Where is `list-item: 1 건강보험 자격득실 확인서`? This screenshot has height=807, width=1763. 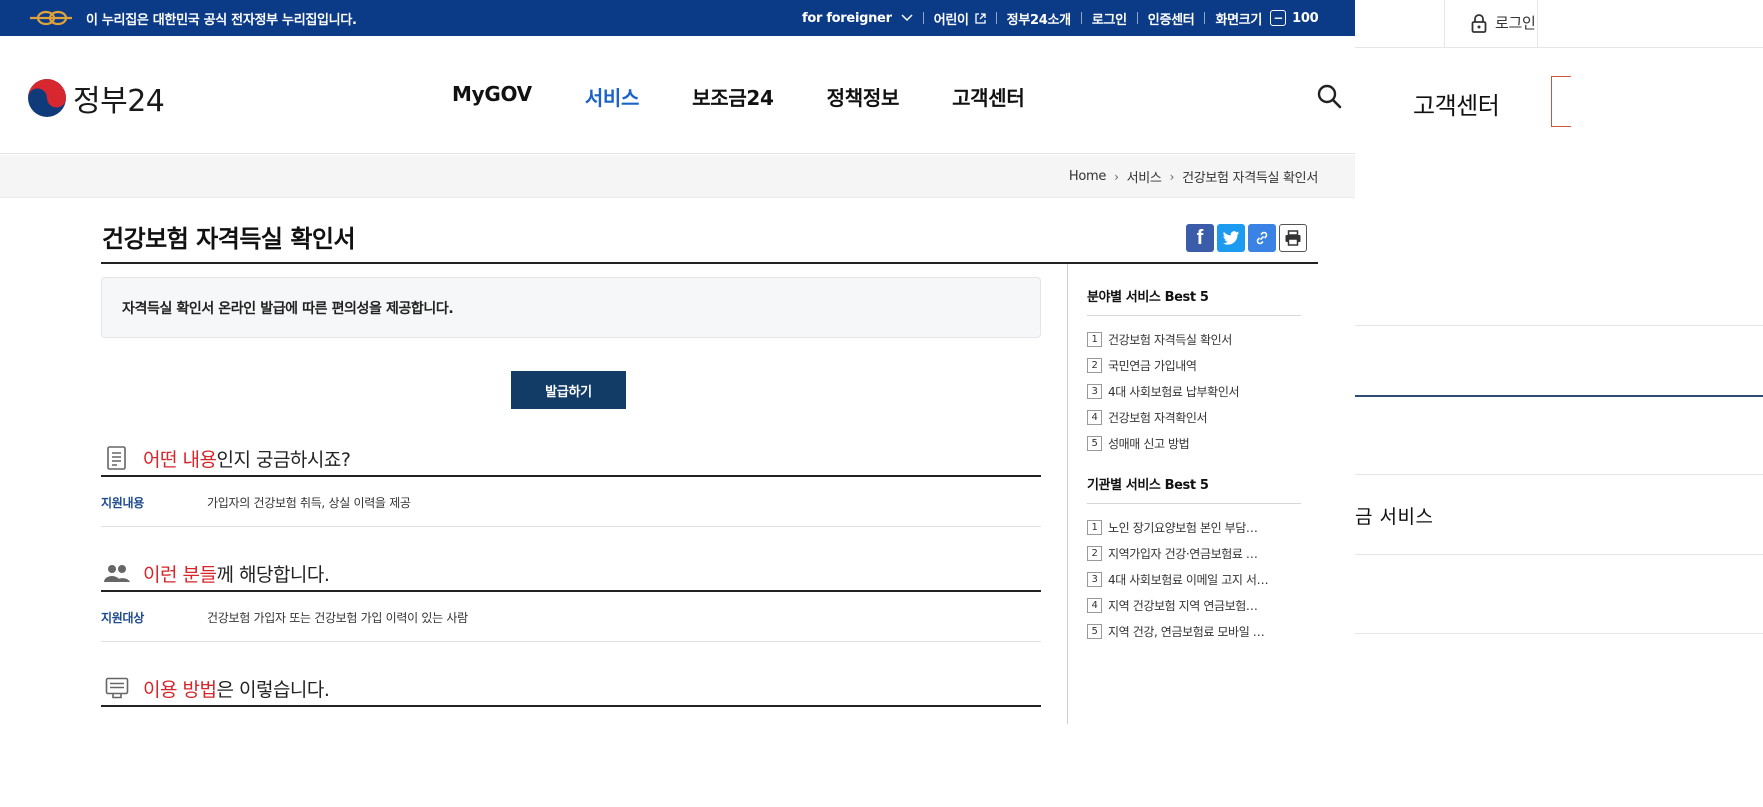 list-item: 1 건강보험 자격득실 확인서 is located at coordinates (1194, 339).